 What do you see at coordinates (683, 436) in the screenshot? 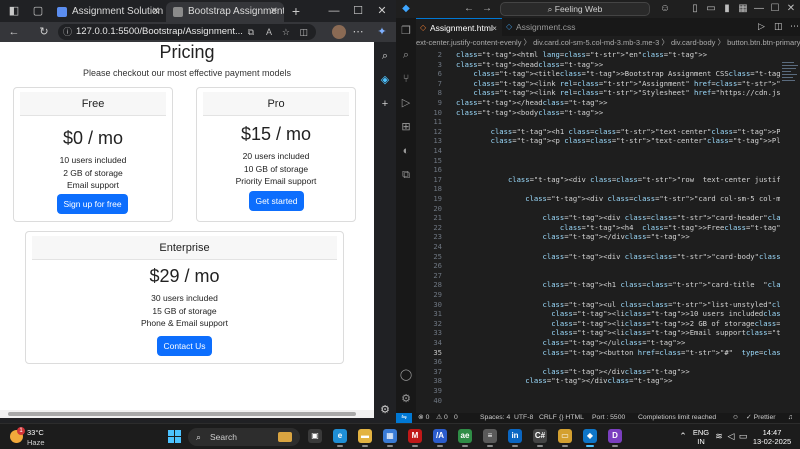
I see `tray-overflow-icon: ⌃` at bounding box center [683, 436].